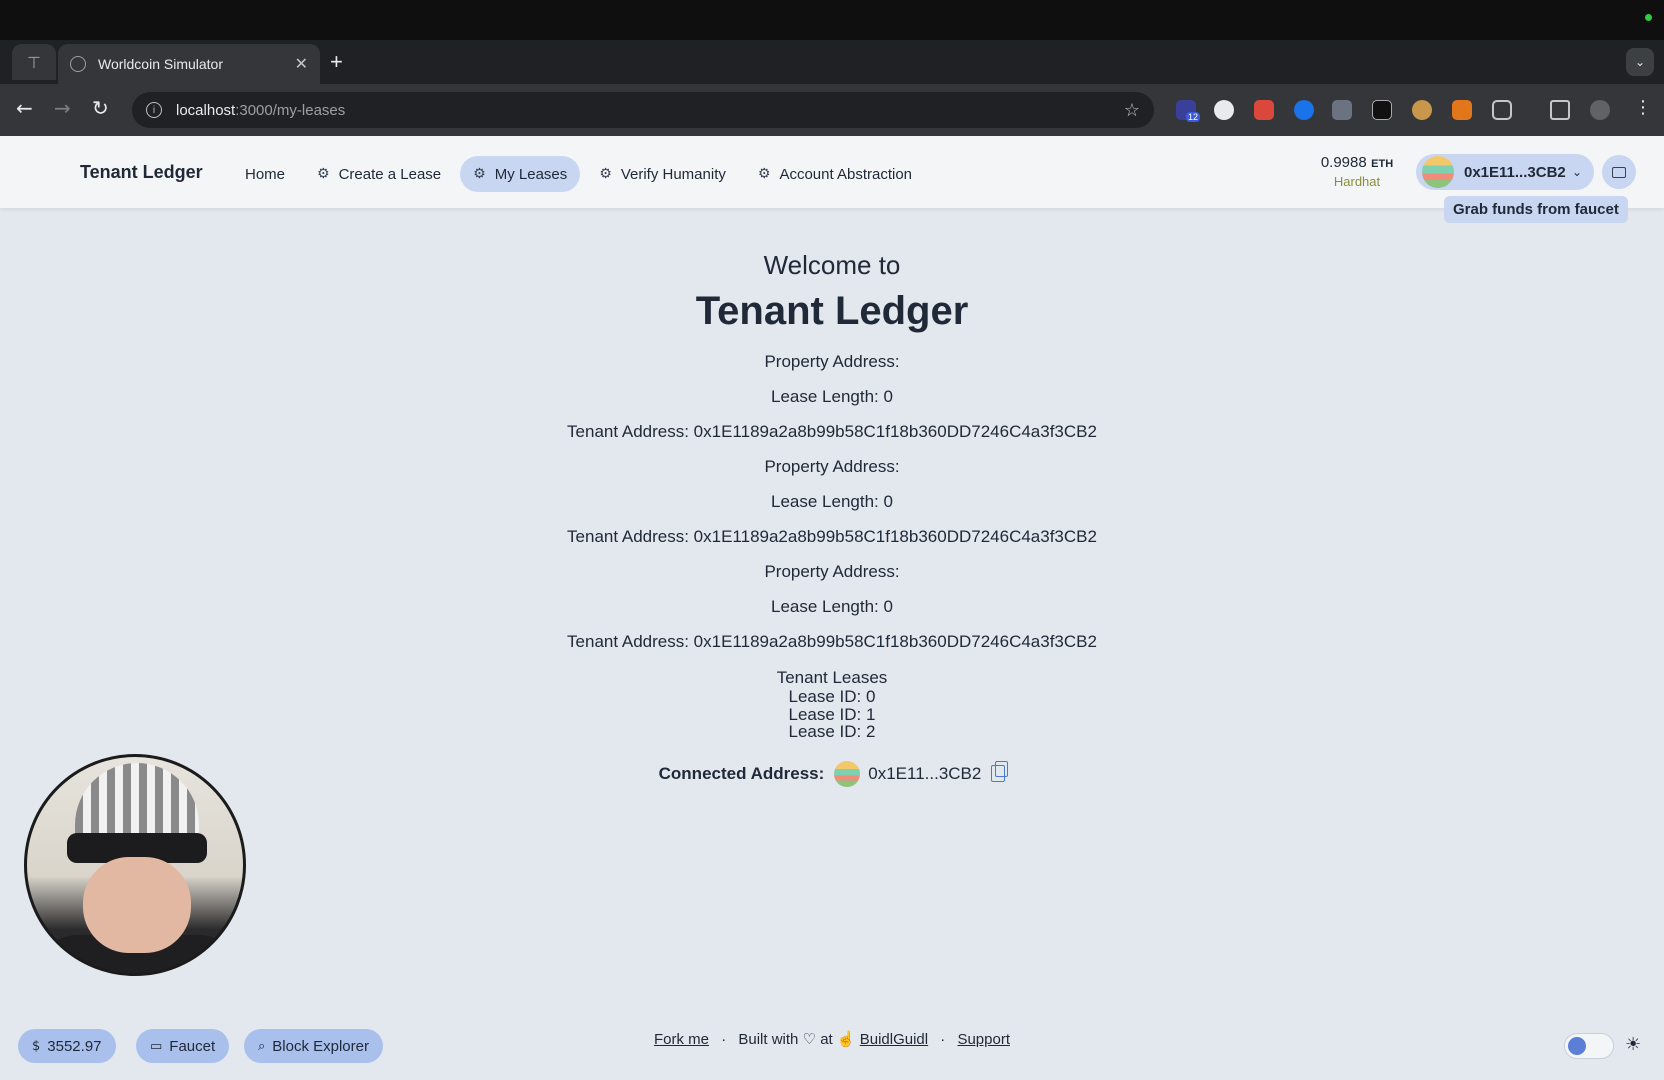 This screenshot has height=1080, width=1664. What do you see at coordinates (1560, 110) in the screenshot?
I see `side-panel-icon` at bounding box center [1560, 110].